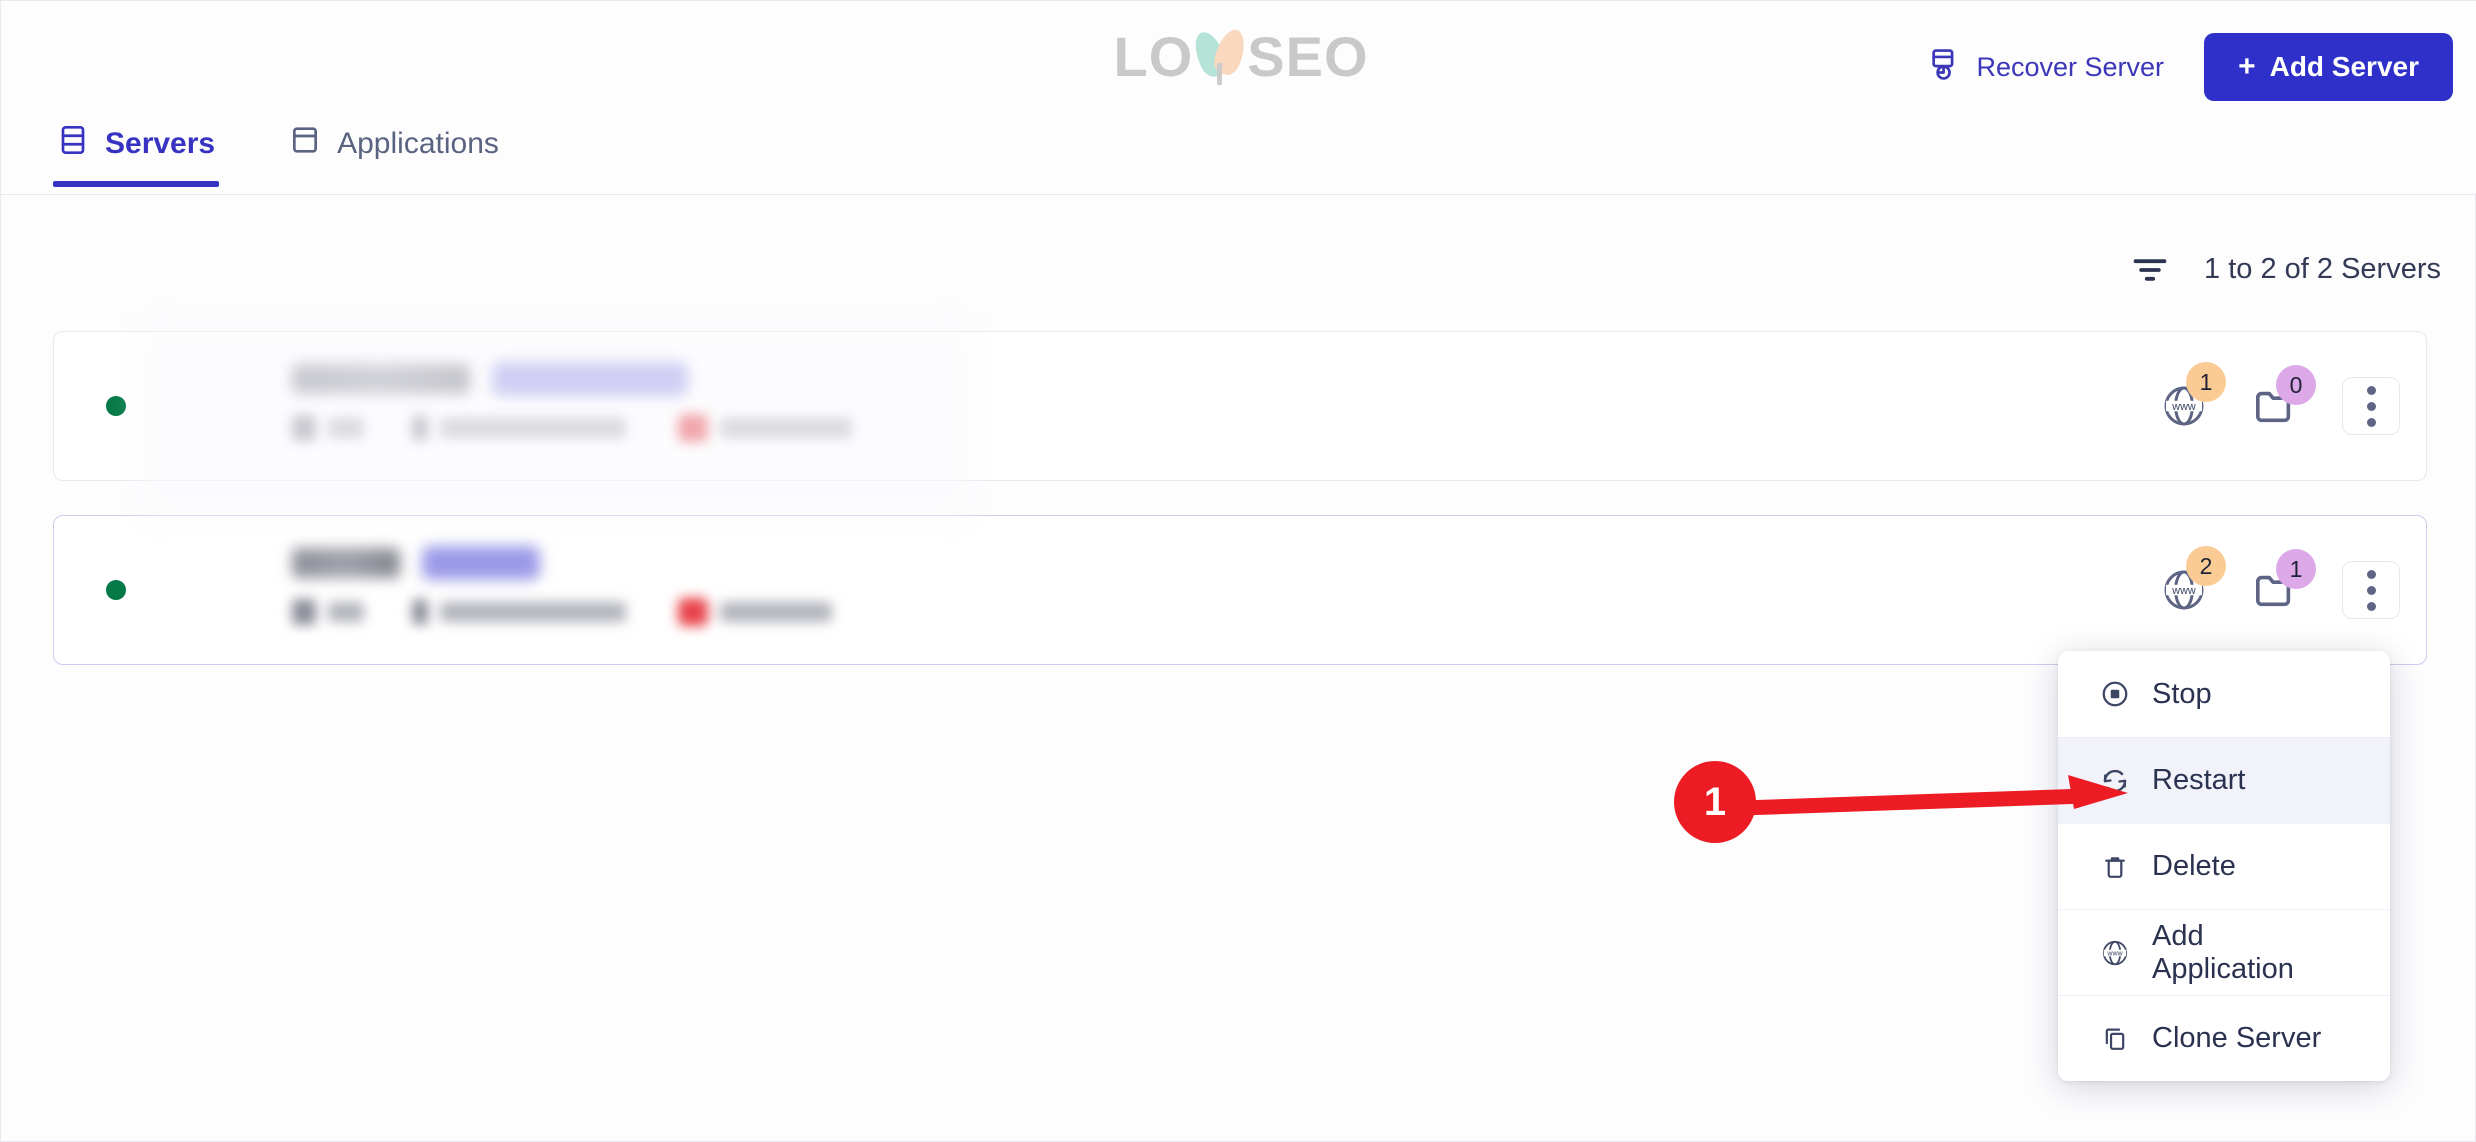 Image resolution: width=2476 pixels, height=1142 pixels. What do you see at coordinates (2182, 693) in the screenshot?
I see `menu-item-stop-label: Stop` at bounding box center [2182, 693].